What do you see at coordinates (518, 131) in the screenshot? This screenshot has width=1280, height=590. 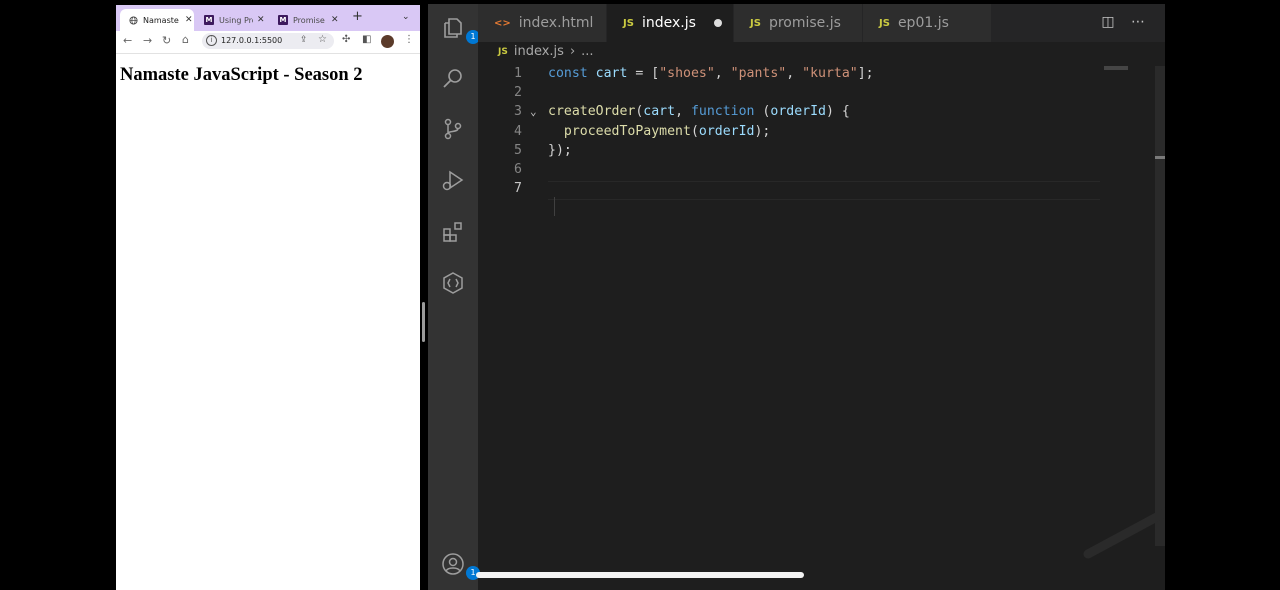 I see `line-number: 4` at bounding box center [518, 131].